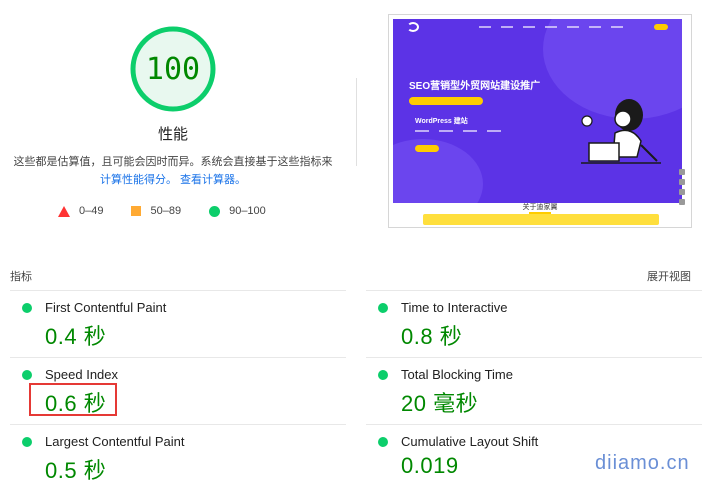  Describe the element at coordinates (215, 211) in the screenshot. I see `circle-icon` at that location.